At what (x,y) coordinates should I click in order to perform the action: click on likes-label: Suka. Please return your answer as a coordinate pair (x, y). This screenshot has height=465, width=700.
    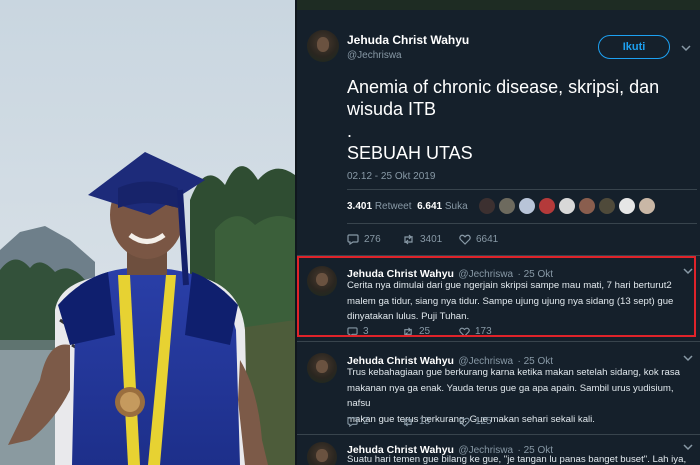
    Looking at the image, I should click on (456, 206).